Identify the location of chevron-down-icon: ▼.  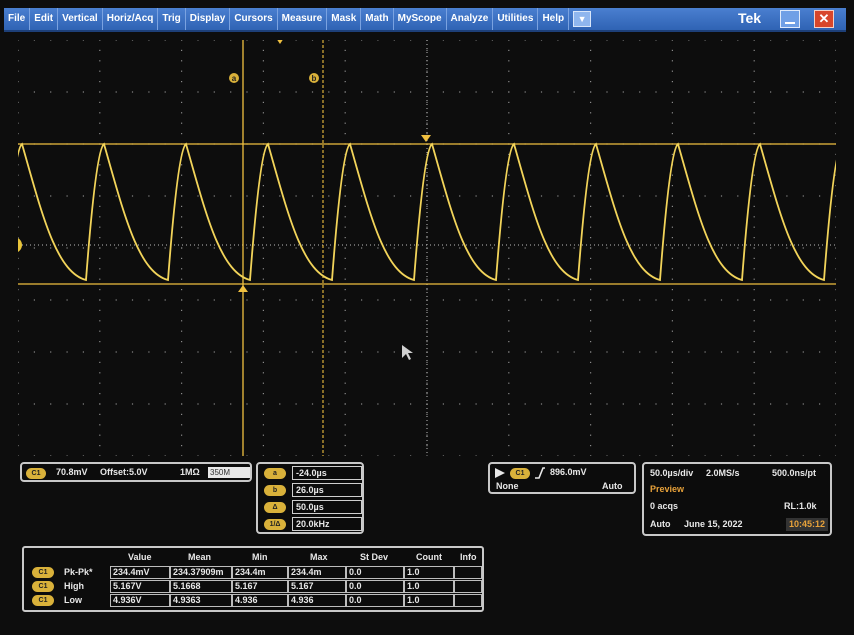
(582, 19).